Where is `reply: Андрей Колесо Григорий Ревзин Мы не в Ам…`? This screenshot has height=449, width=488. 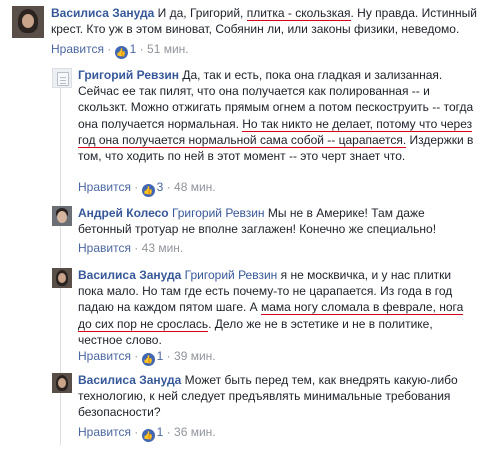
reply: Андрей Колесо Григорий Ревзин Мы не в Ам… is located at coordinates (244, 230).